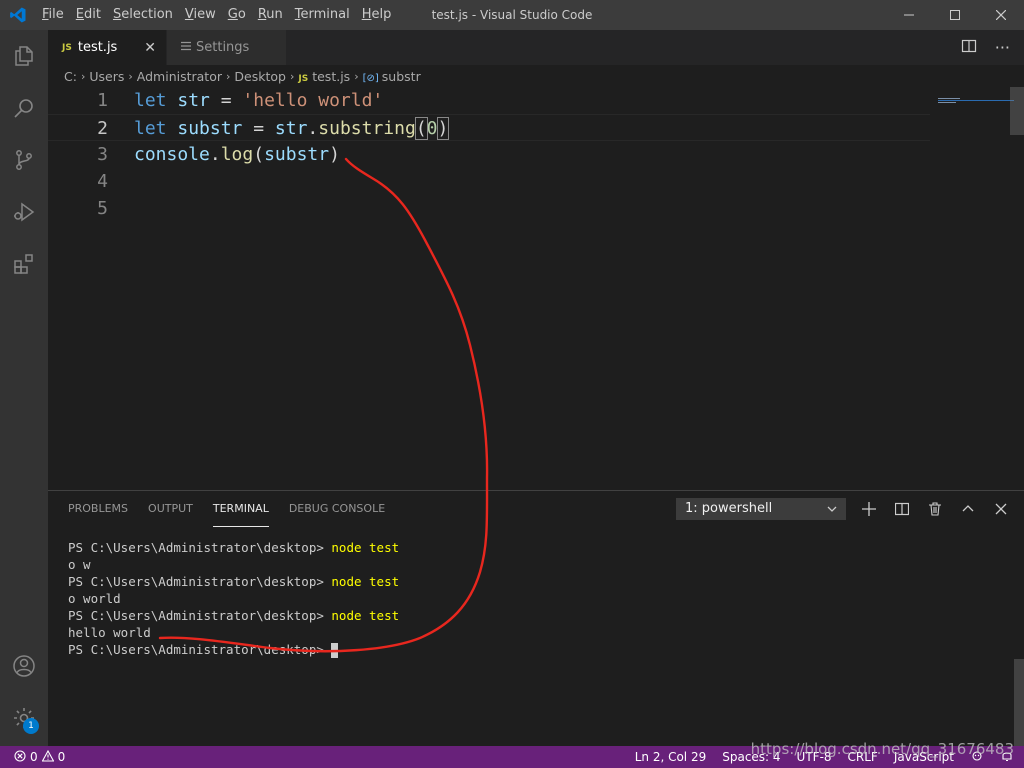 This screenshot has height=768, width=1024. I want to click on terminal-cursor, so click(335, 650).